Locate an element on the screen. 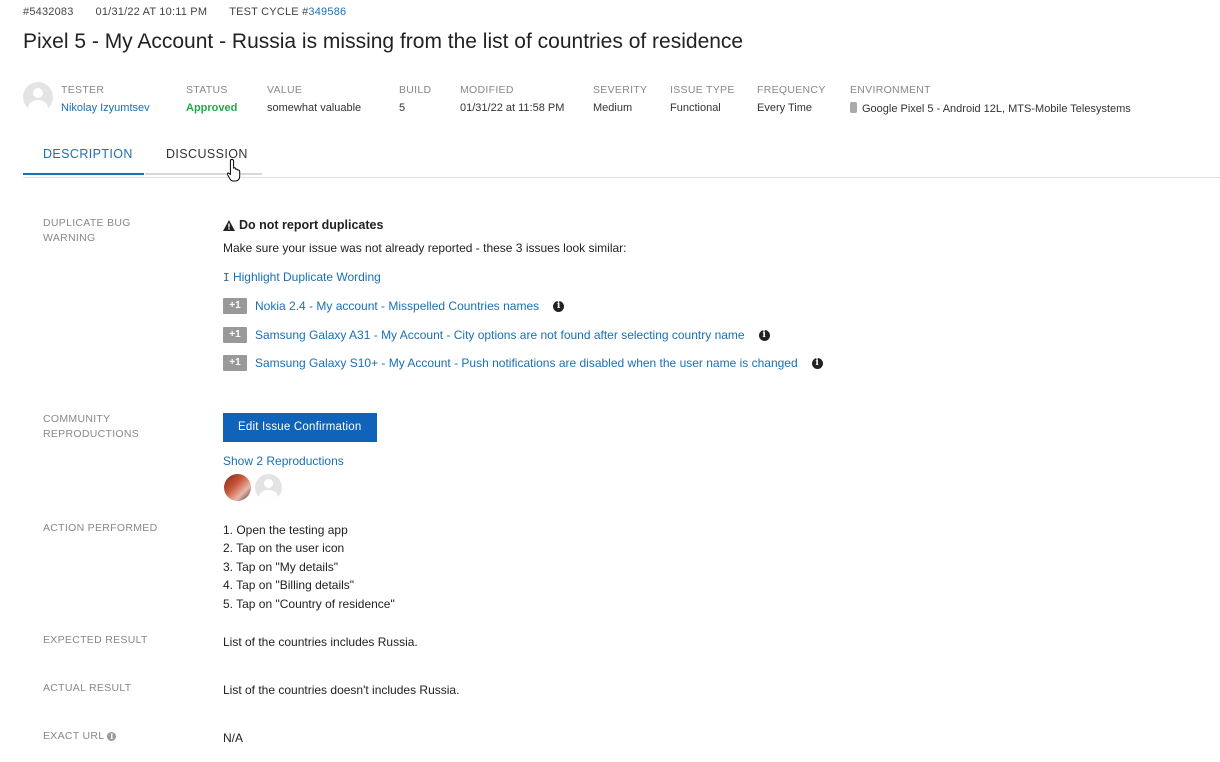 This screenshot has width=1220, height=762. tab-description: DESCRIPTION is located at coordinates (83, 161).